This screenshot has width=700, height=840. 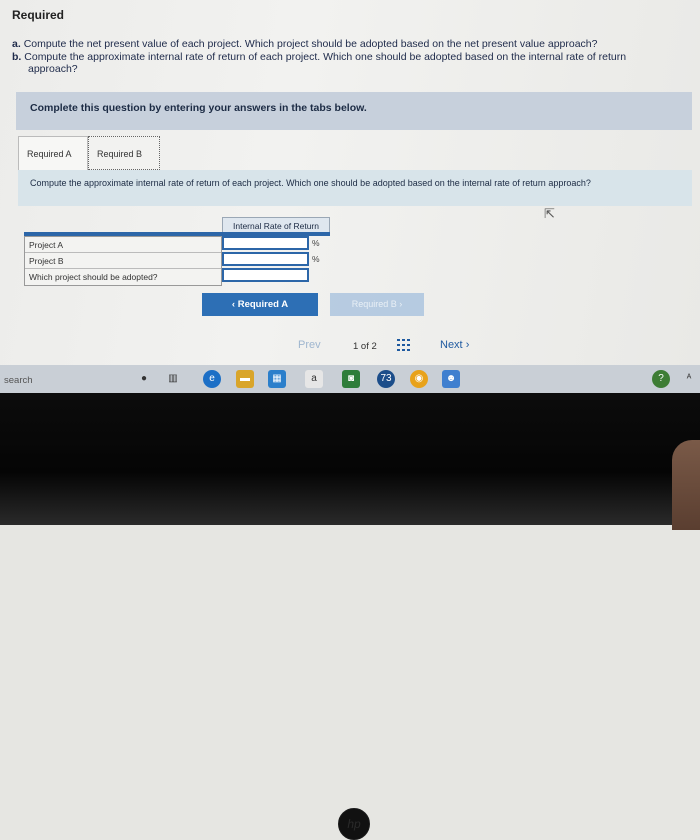 I want to click on question-b-continued: approach?, so click(x=53, y=69).